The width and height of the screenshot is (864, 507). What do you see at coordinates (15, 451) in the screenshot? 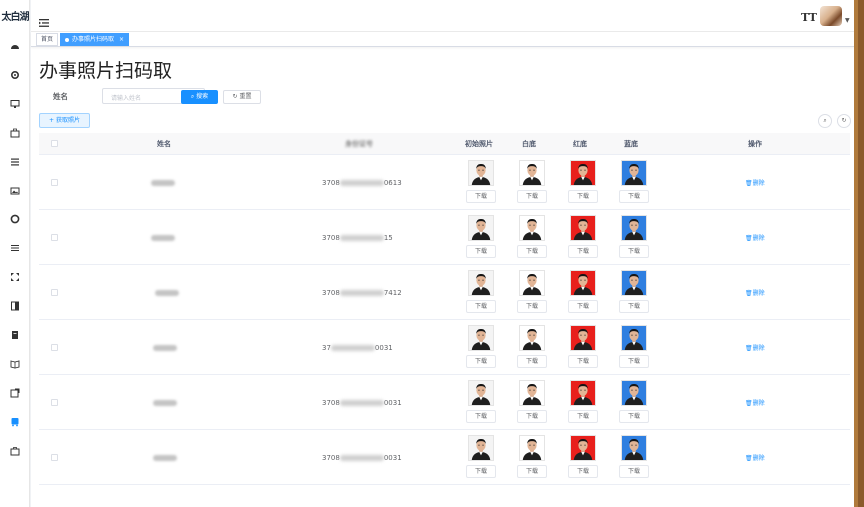
I see `briefcase-icon` at bounding box center [15, 451].